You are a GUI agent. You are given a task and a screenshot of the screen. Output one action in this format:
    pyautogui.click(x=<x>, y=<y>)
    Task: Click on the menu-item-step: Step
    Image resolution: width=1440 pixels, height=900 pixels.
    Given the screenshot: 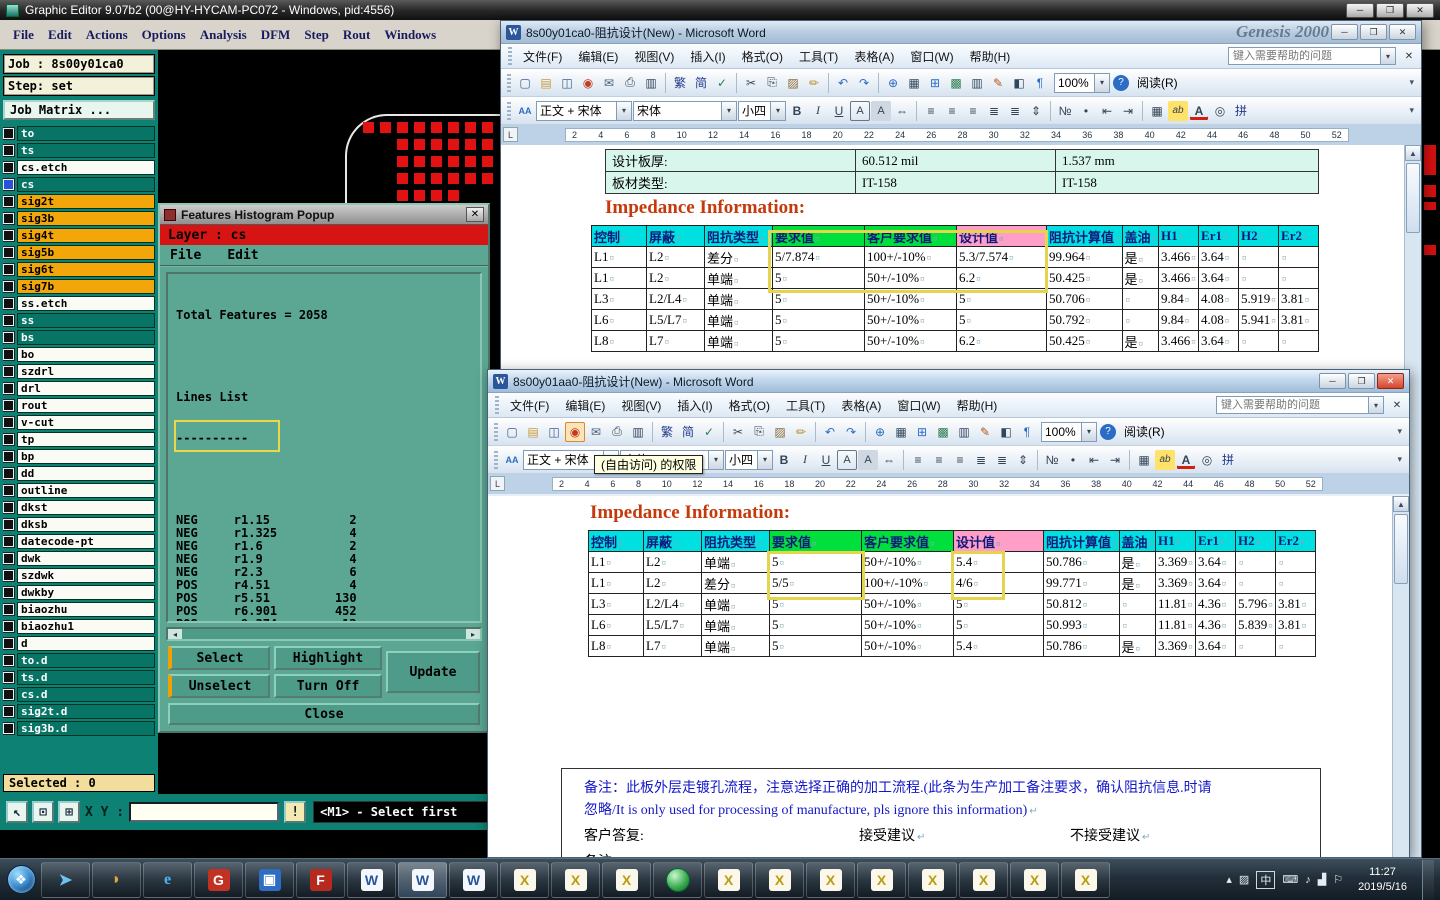 What is the action you would take?
    pyautogui.click(x=316, y=35)
    